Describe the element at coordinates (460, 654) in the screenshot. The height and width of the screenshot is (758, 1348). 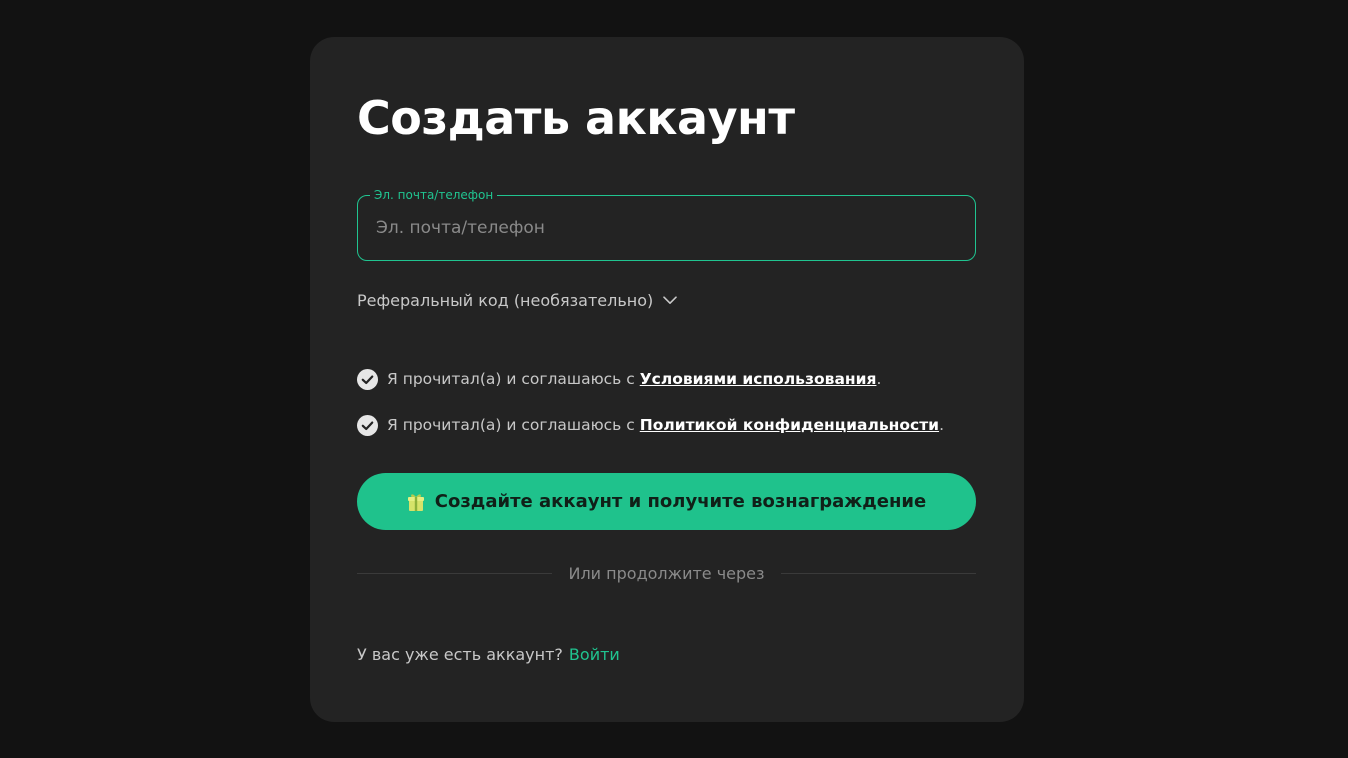
I see `existing-account-question: У вас уже есть аккаунт?` at that location.